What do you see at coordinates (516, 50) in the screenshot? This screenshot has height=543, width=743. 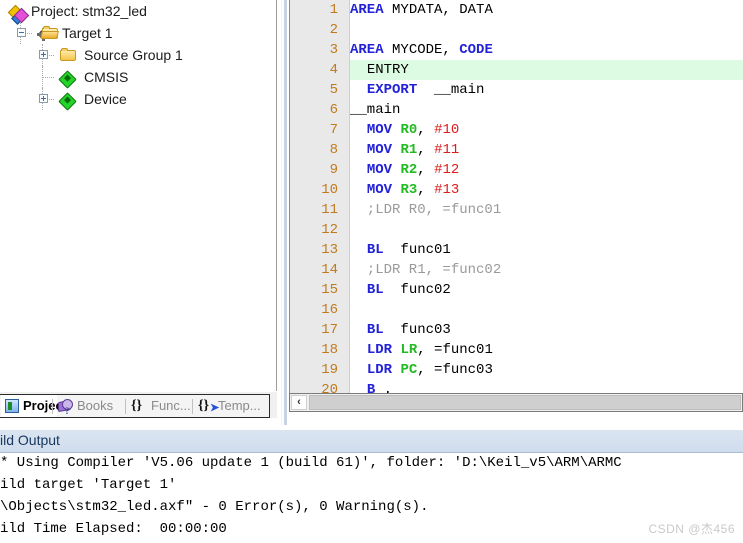 I see `code-line: 3 AREA MYCODE, CODE` at bounding box center [516, 50].